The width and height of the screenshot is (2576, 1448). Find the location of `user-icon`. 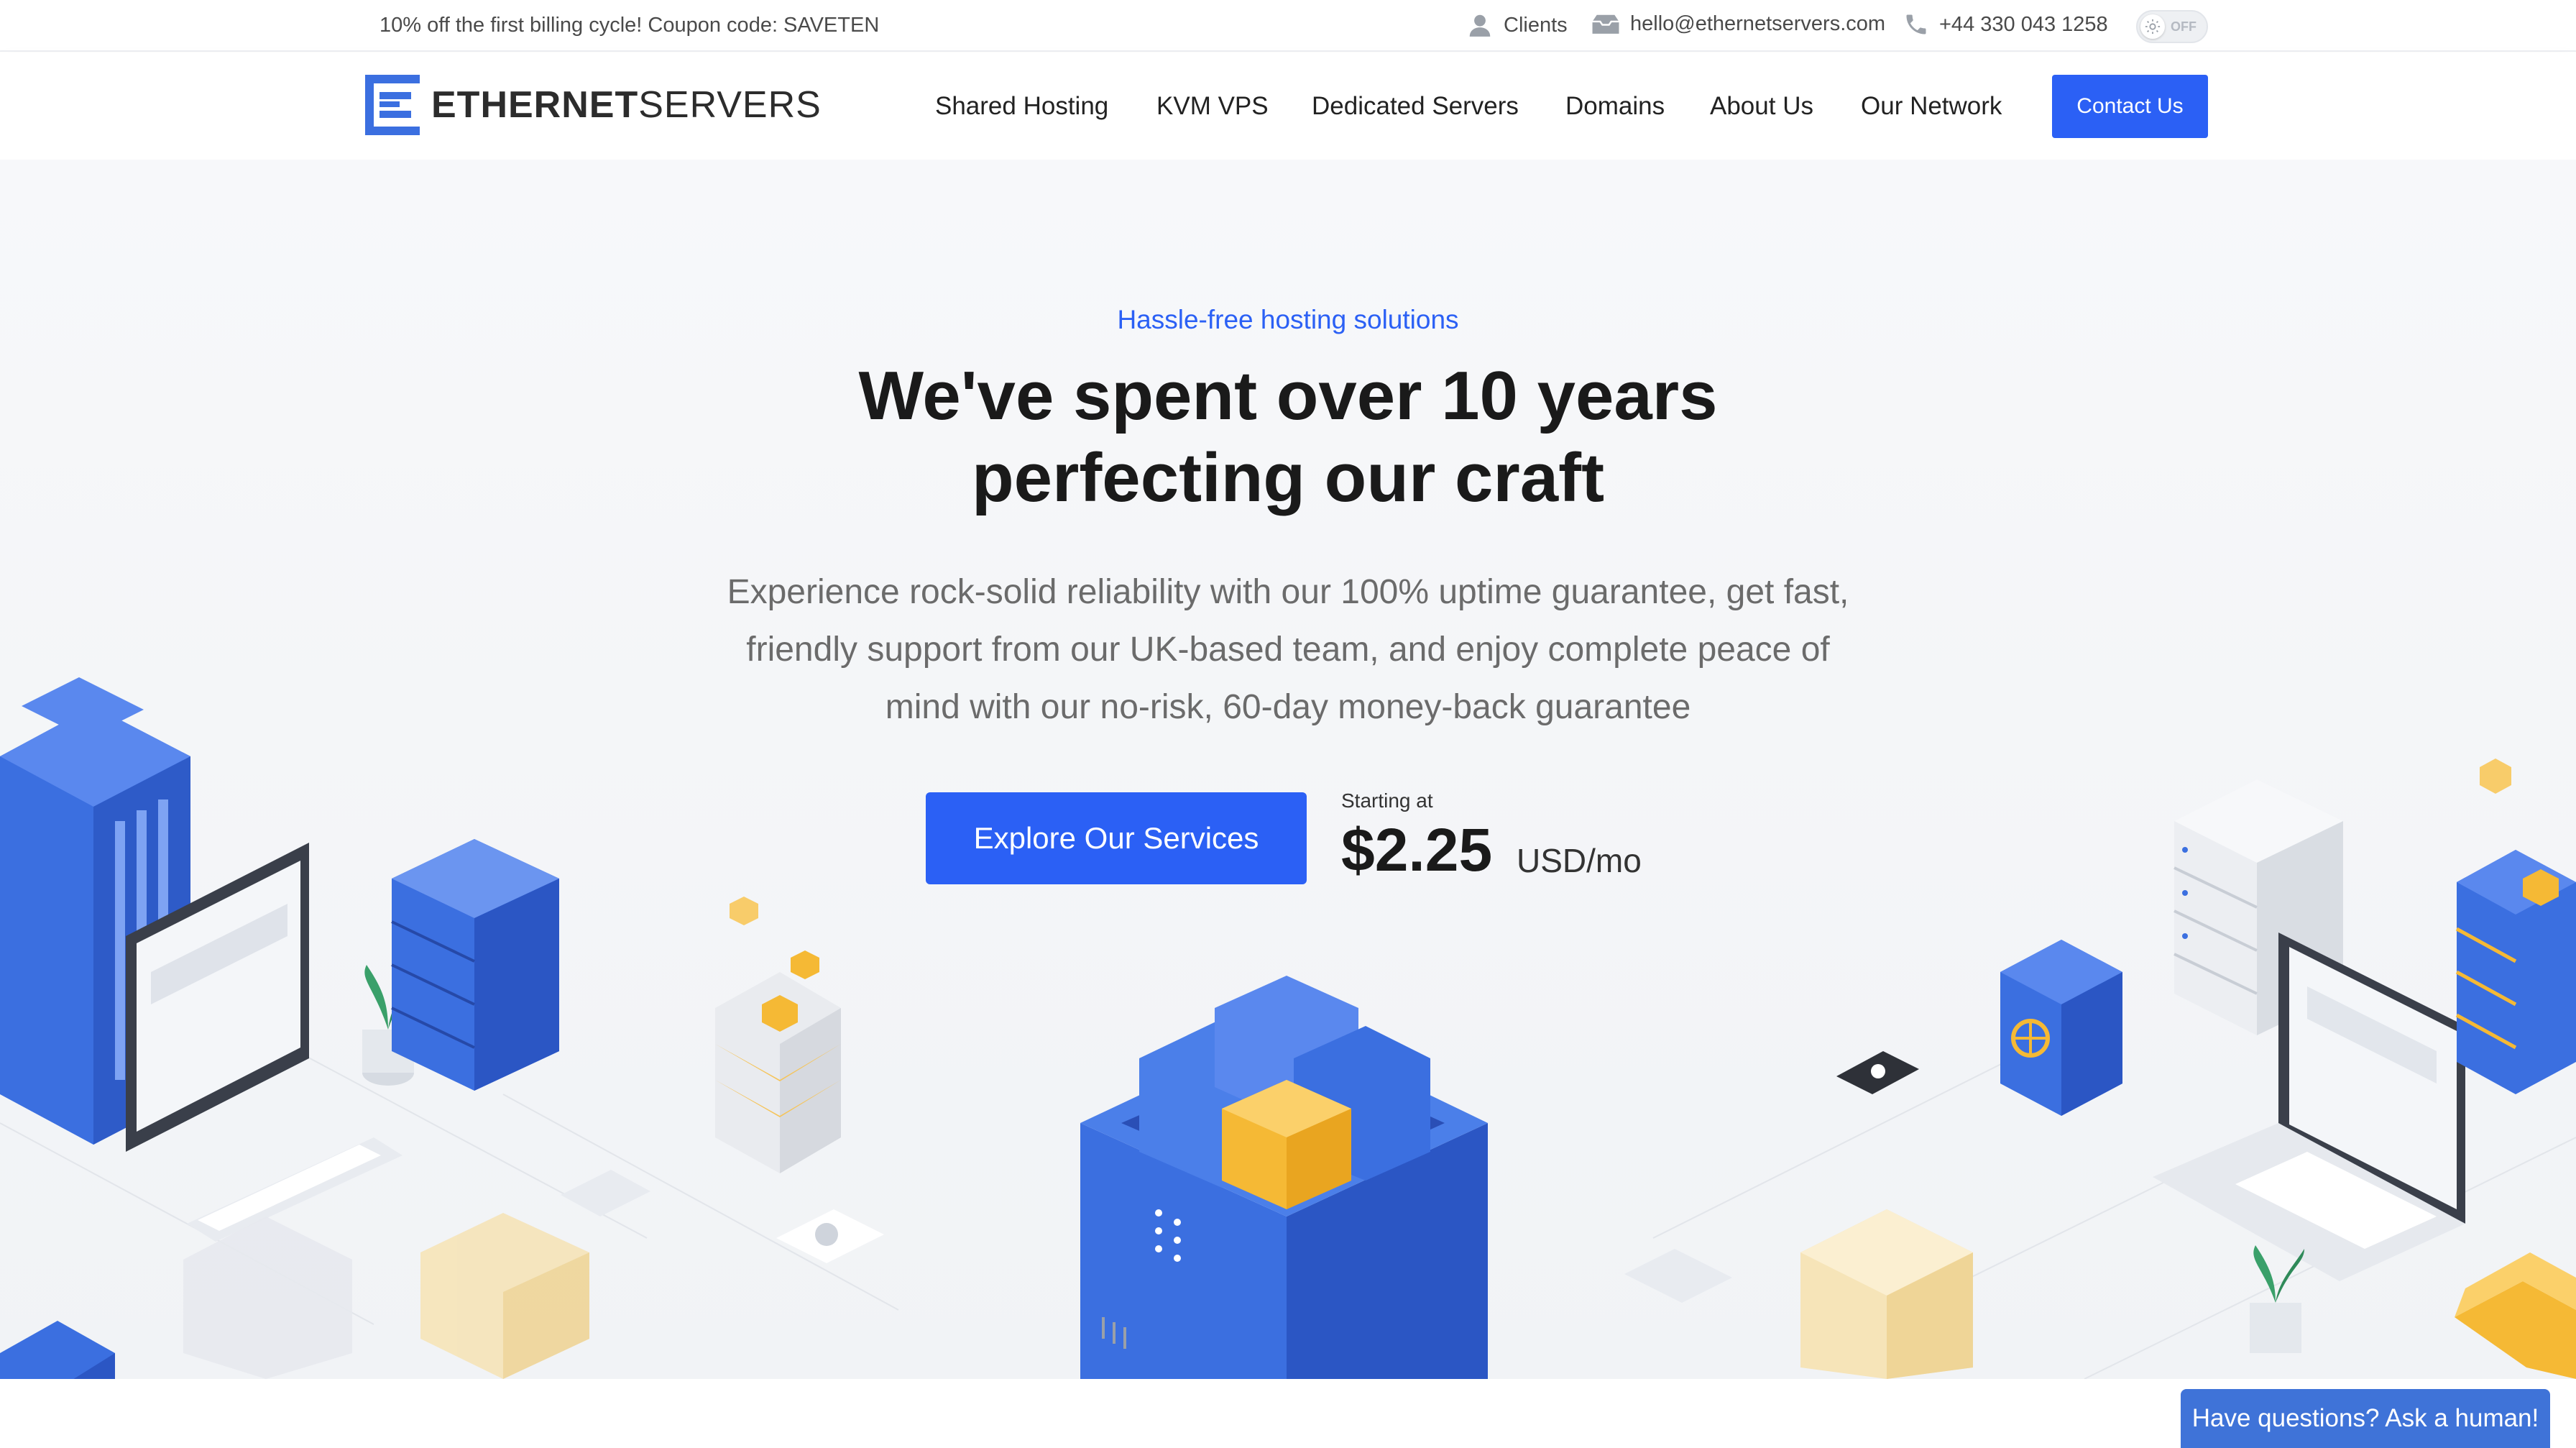

user-icon is located at coordinates (1480, 25).